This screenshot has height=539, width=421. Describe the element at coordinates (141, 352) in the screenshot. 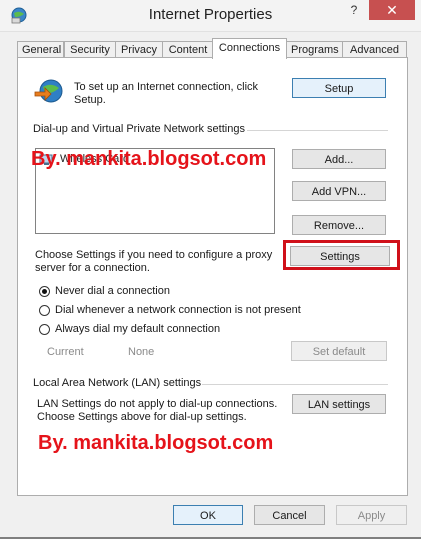

I see `current-value: None` at that location.